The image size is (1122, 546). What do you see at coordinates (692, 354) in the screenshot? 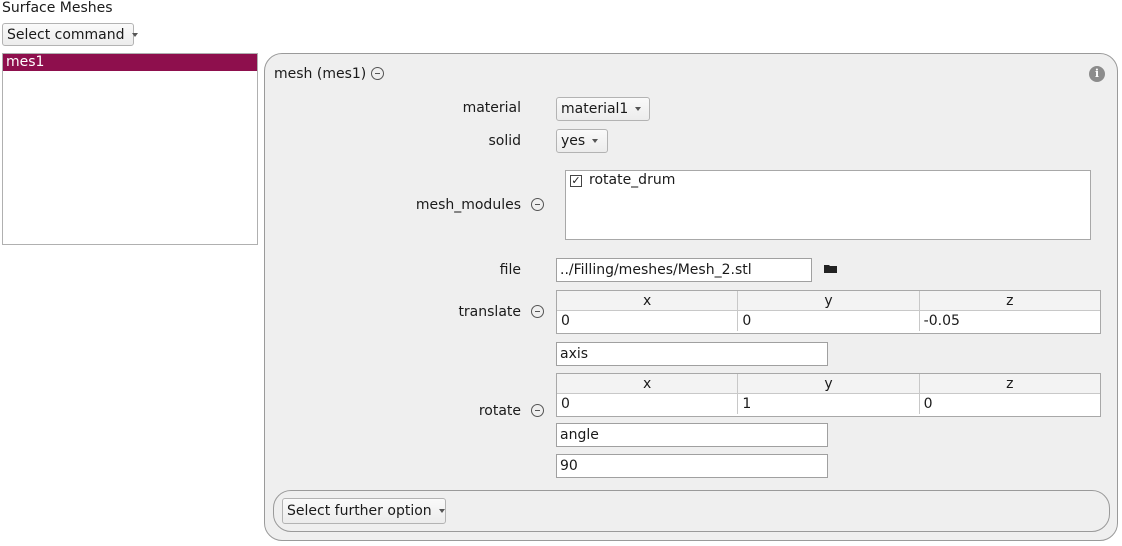
I see `axis-field: axis` at bounding box center [692, 354].